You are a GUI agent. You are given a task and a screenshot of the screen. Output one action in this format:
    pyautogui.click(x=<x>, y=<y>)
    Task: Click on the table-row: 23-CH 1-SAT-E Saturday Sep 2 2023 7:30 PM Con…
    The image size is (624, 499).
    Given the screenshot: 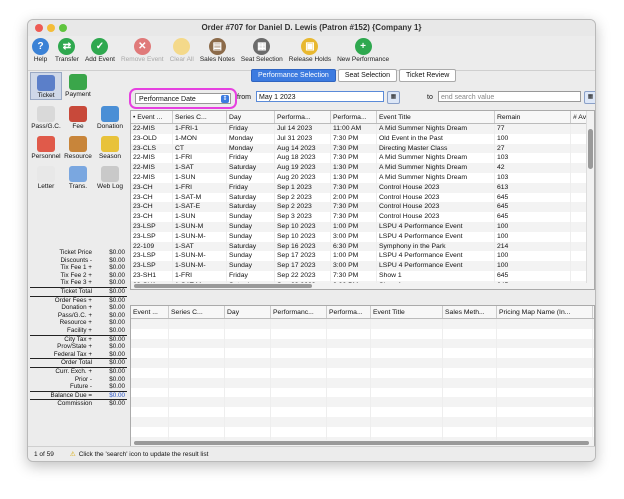 What is the action you would take?
    pyautogui.click(x=362, y=207)
    